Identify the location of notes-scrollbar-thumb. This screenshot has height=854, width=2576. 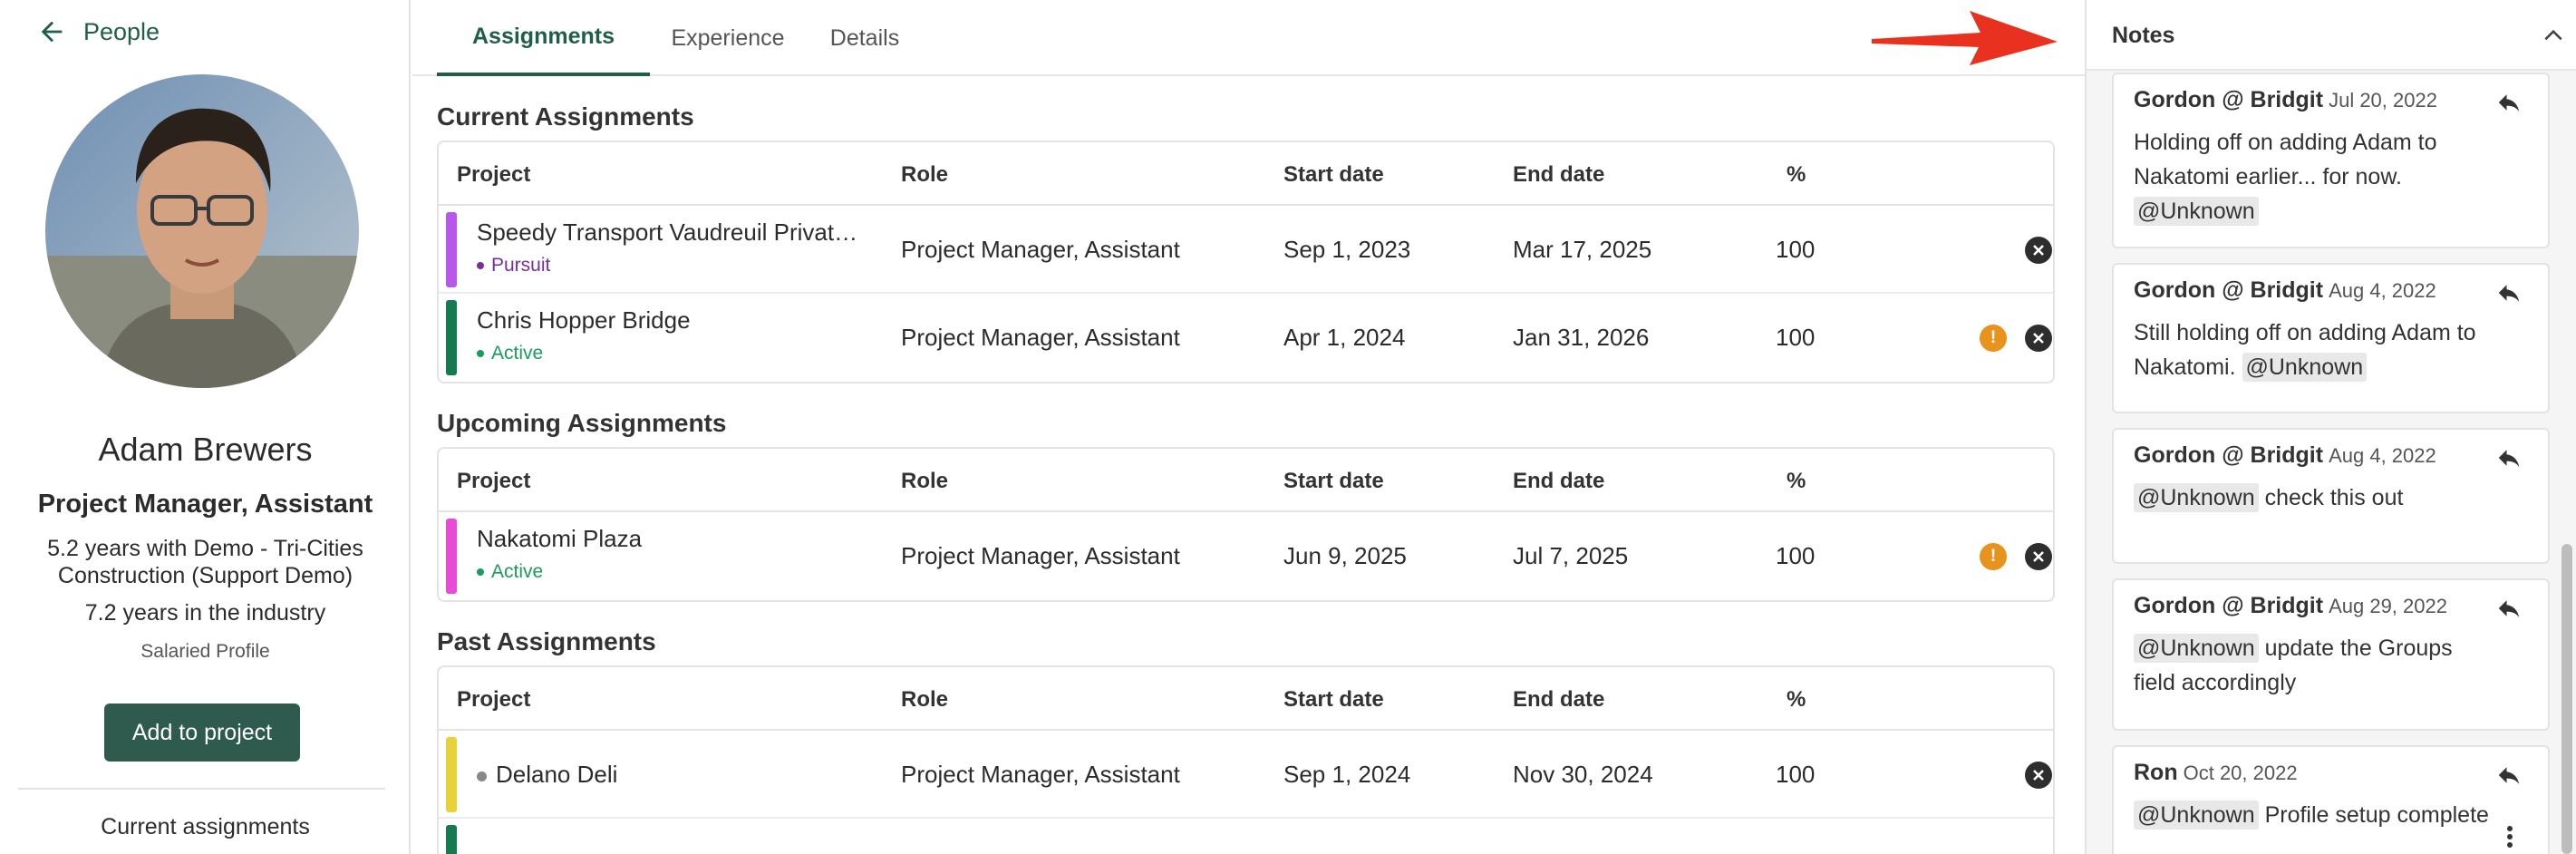
(2566, 699).